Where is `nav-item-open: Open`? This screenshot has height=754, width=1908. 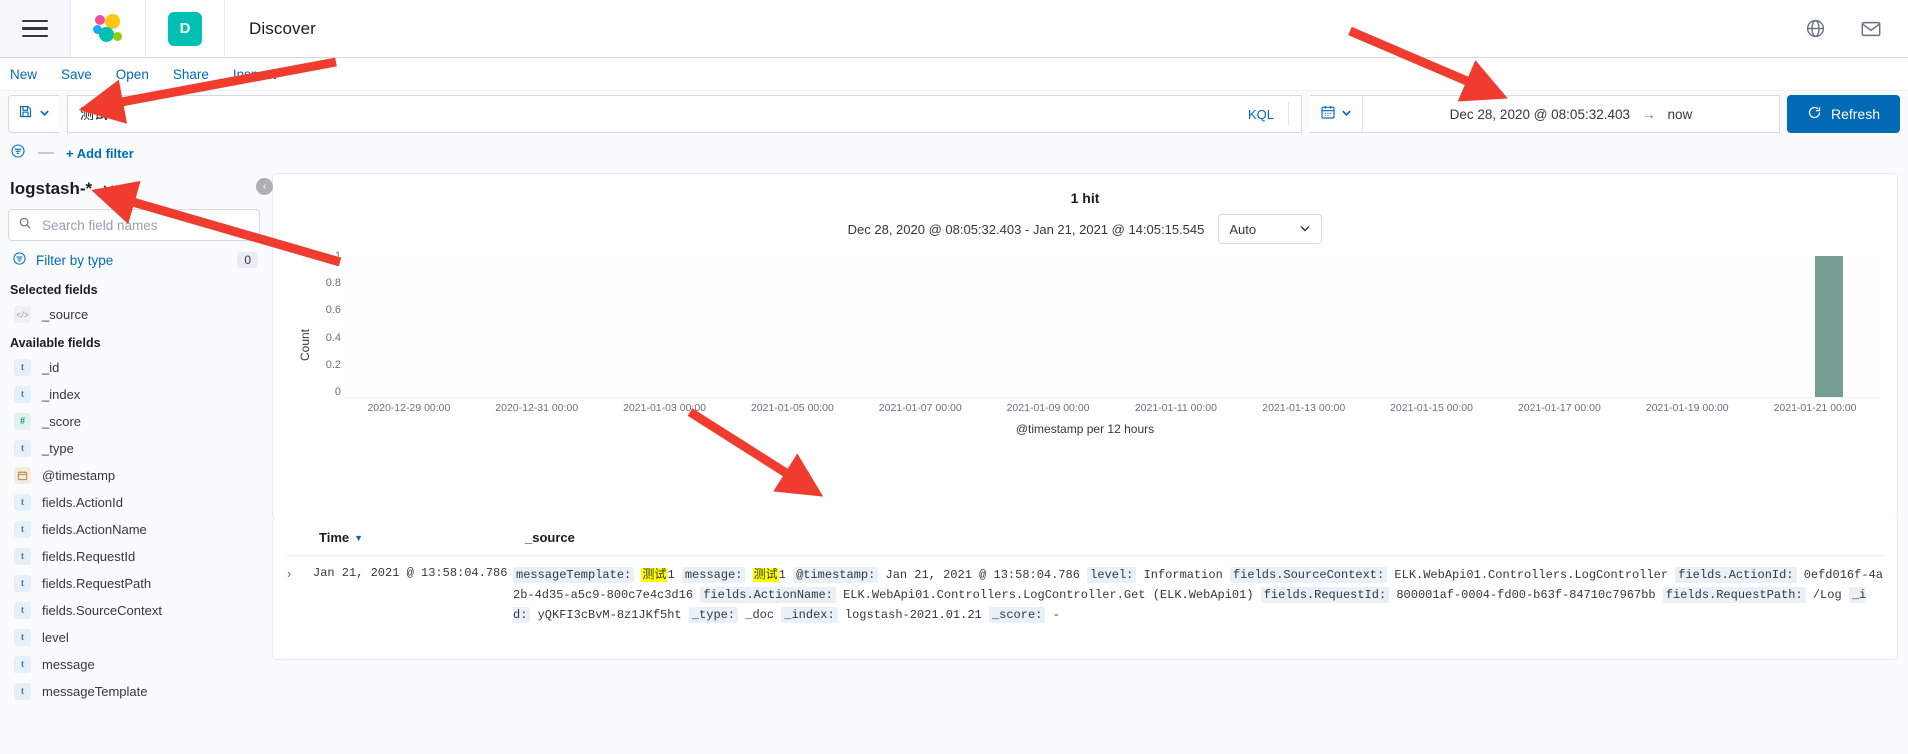 nav-item-open: Open is located at coordinates (132, 74).